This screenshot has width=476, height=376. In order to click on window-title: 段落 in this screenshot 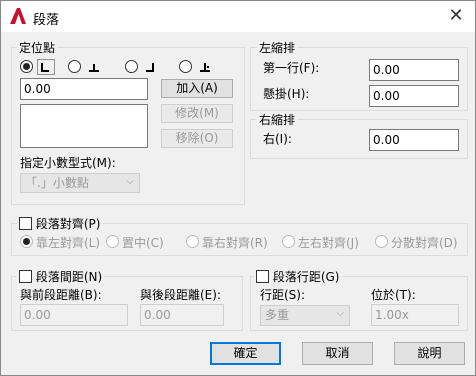, I will do `click(46, 20)`.